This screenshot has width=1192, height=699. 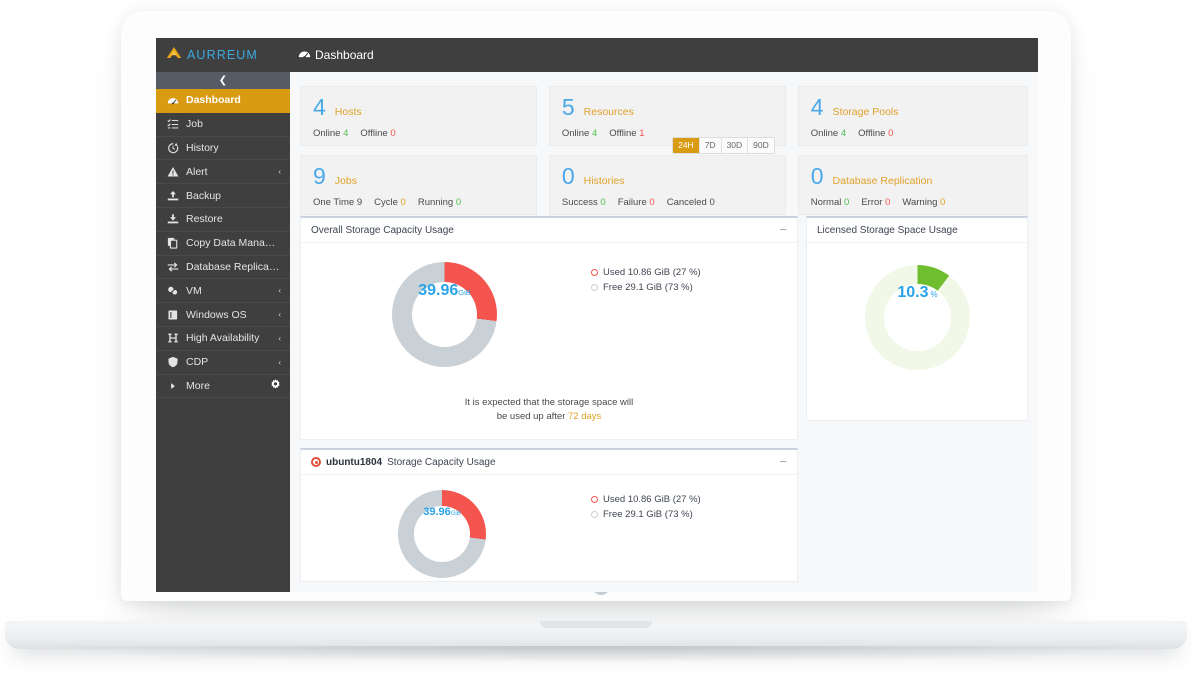 I want to click on sidebar-item-label: Backup, so click(x=204, y=195).